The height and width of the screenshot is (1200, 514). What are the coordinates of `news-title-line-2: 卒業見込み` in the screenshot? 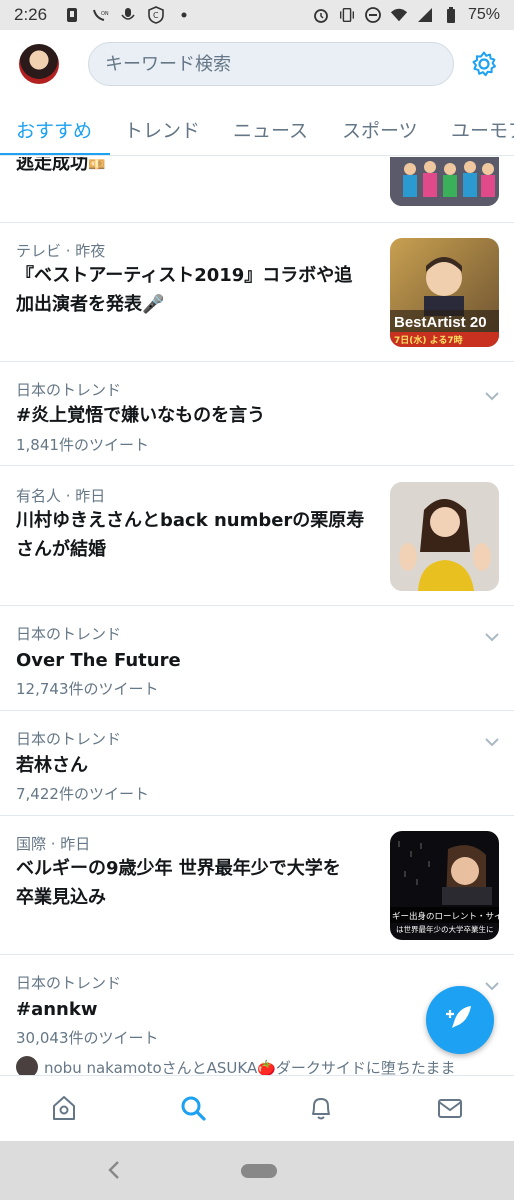 It's located at (61, 897).